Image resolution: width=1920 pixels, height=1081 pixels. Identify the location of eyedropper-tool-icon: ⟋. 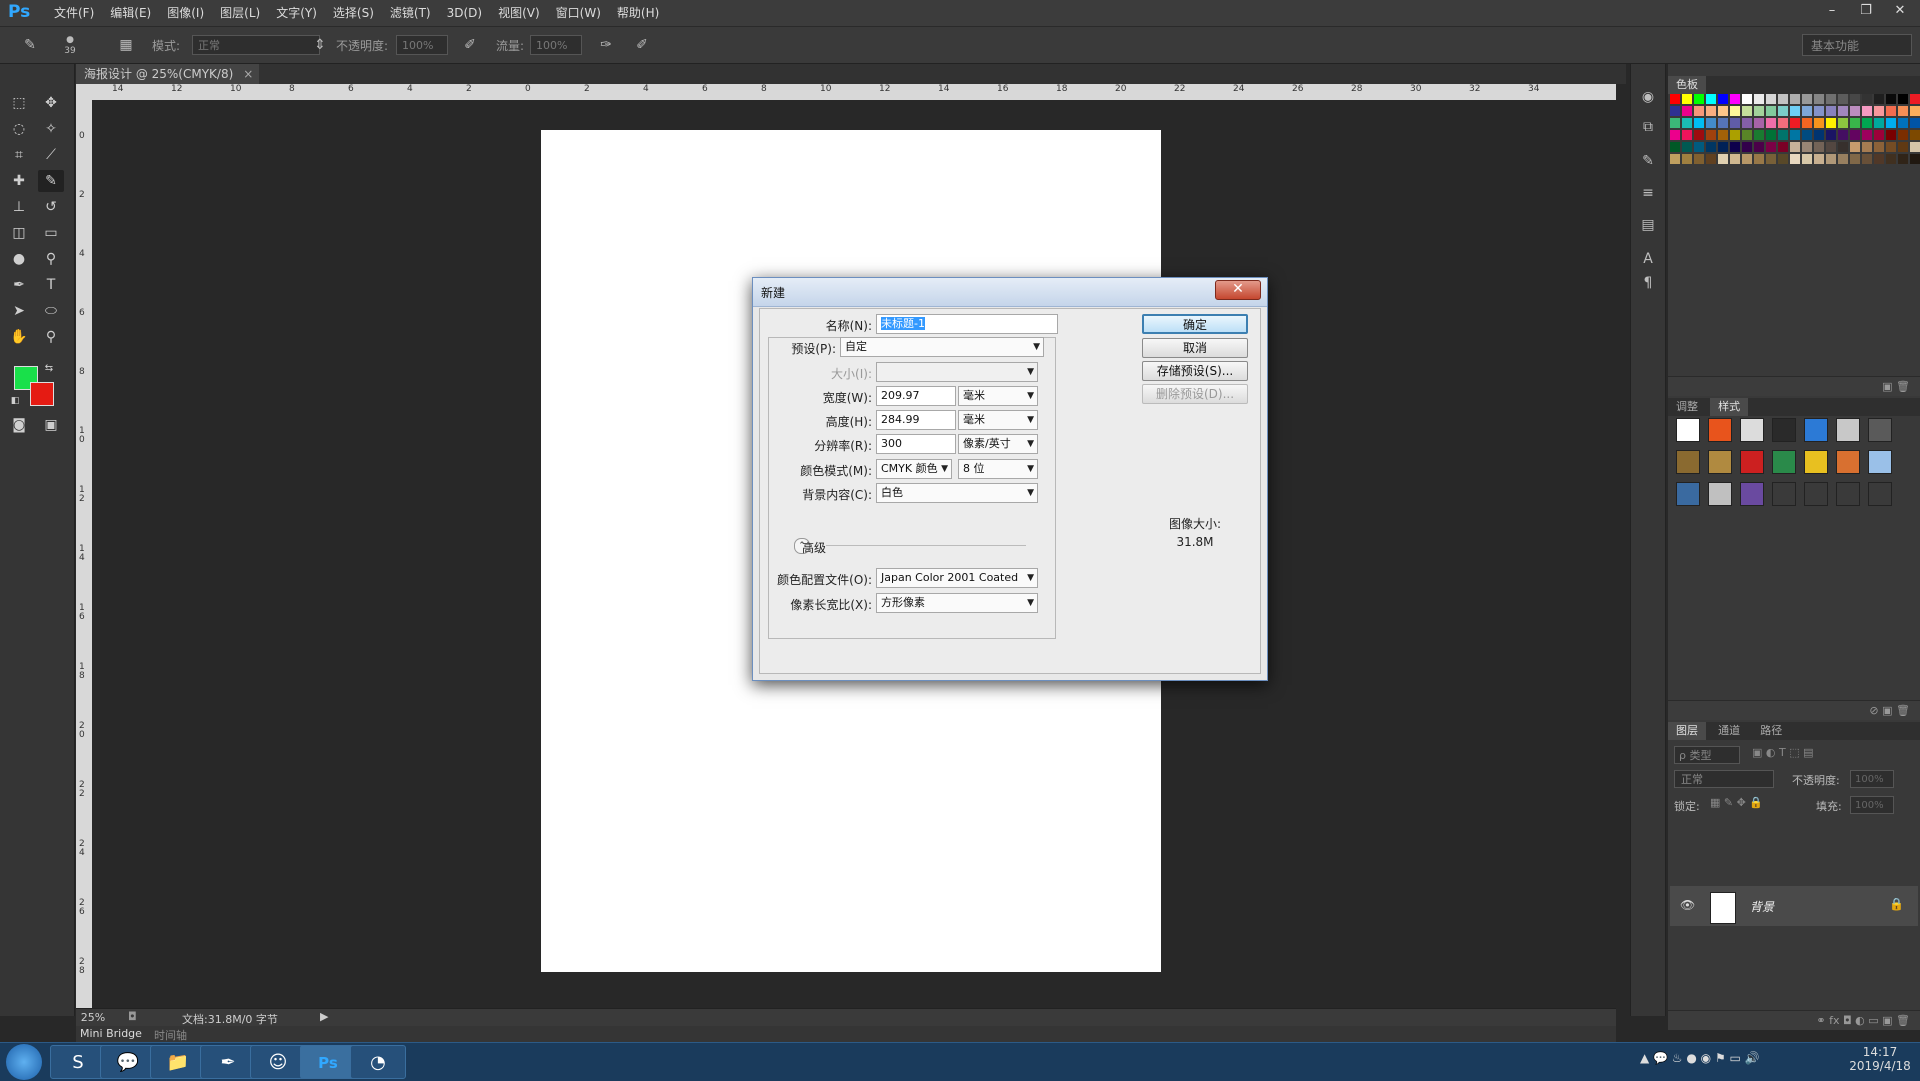
(51, 155).